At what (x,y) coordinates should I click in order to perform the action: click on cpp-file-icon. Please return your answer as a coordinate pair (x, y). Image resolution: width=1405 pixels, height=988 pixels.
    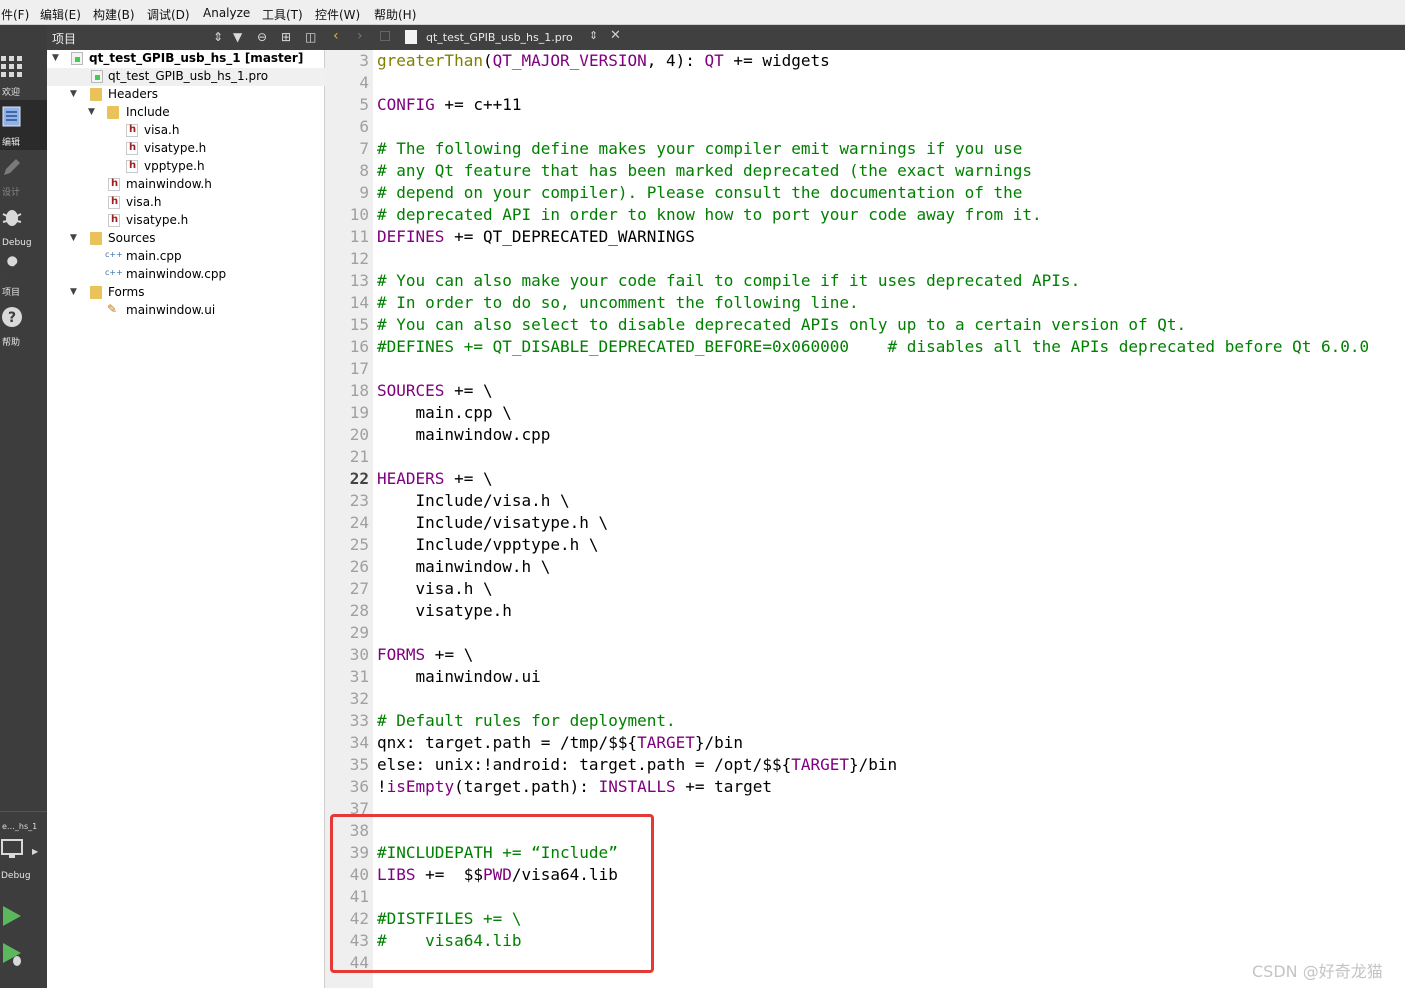
    Looking at the image, I should click on (114, 274).